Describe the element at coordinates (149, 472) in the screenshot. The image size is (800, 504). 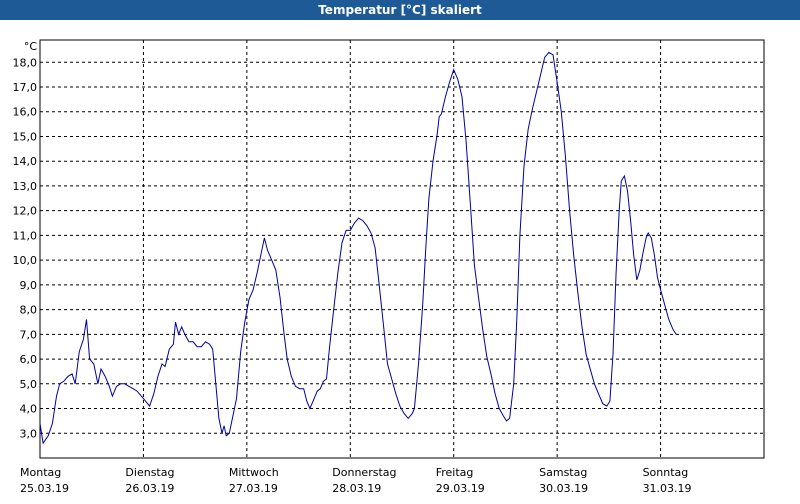
I see `x-day-label: Dienstag` at that location.